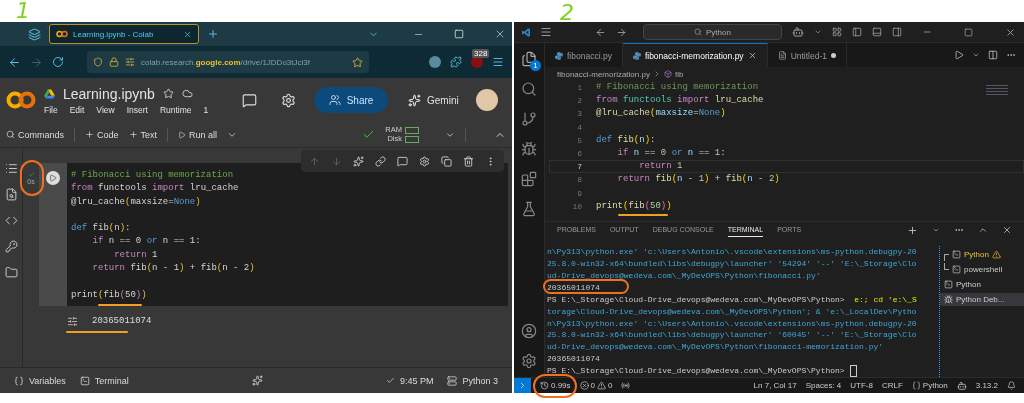 The image size is (1024, 403). Describe the element at coordinates (529, 59) in the screenshot. I see `explorer-icon` at that location.